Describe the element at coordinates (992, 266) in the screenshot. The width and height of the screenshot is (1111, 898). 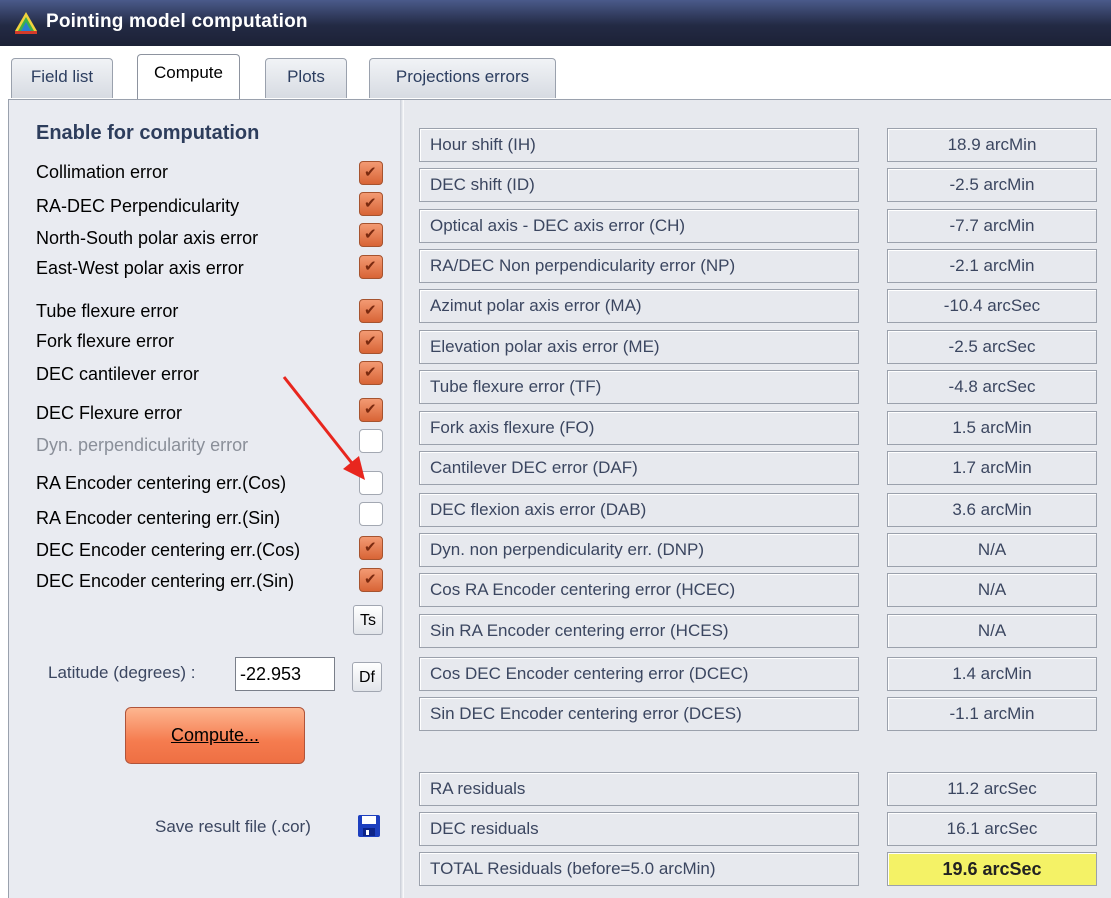
I see `result-value: -2.1 arcMin` at that location.